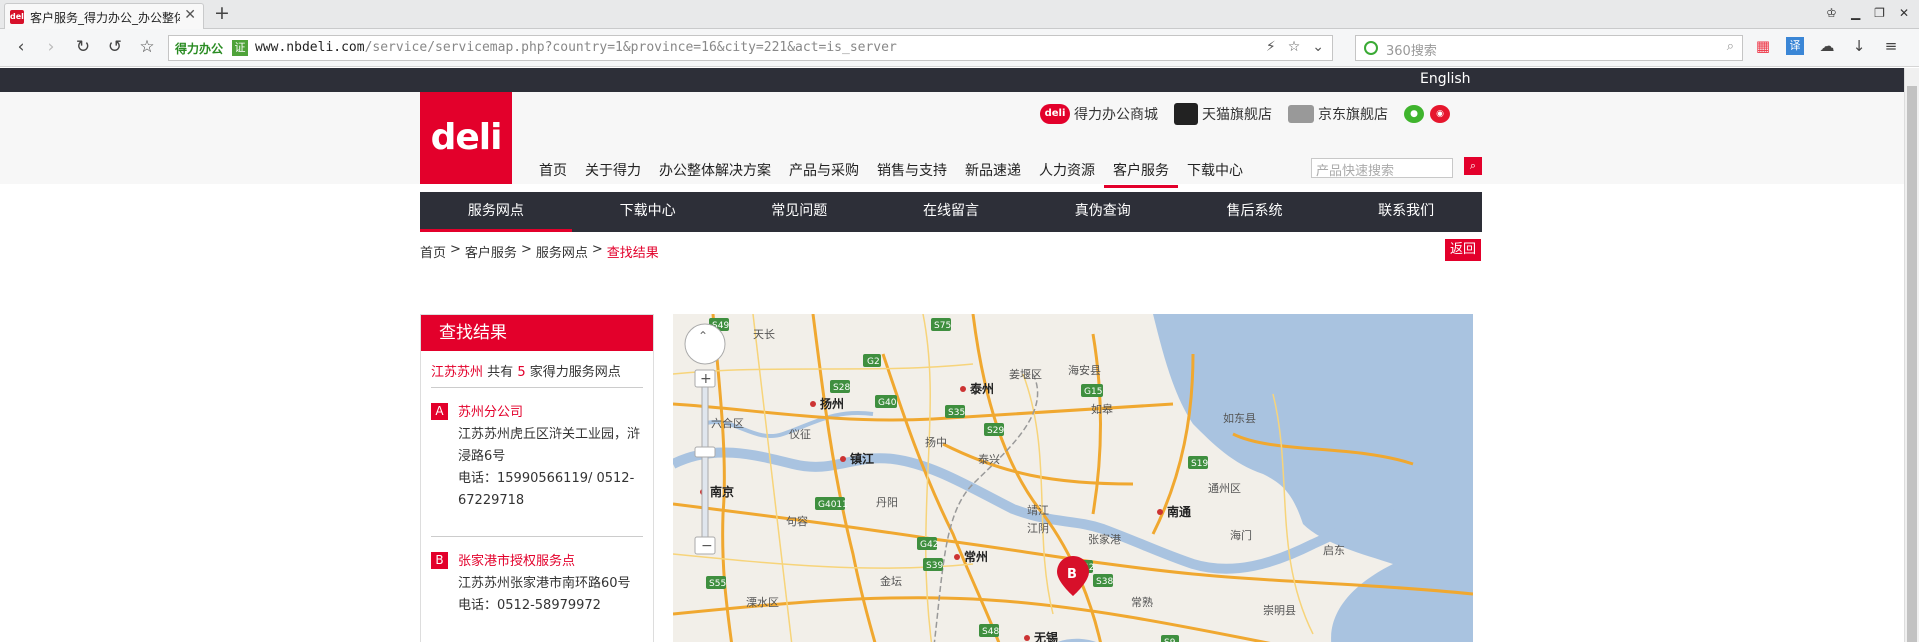 The image size is (1919, 642). What do you see at coordinates (1215, 173) in the screenshot?
I see `nav-downloads: 下载中心` at bounding box center [1215, 173].